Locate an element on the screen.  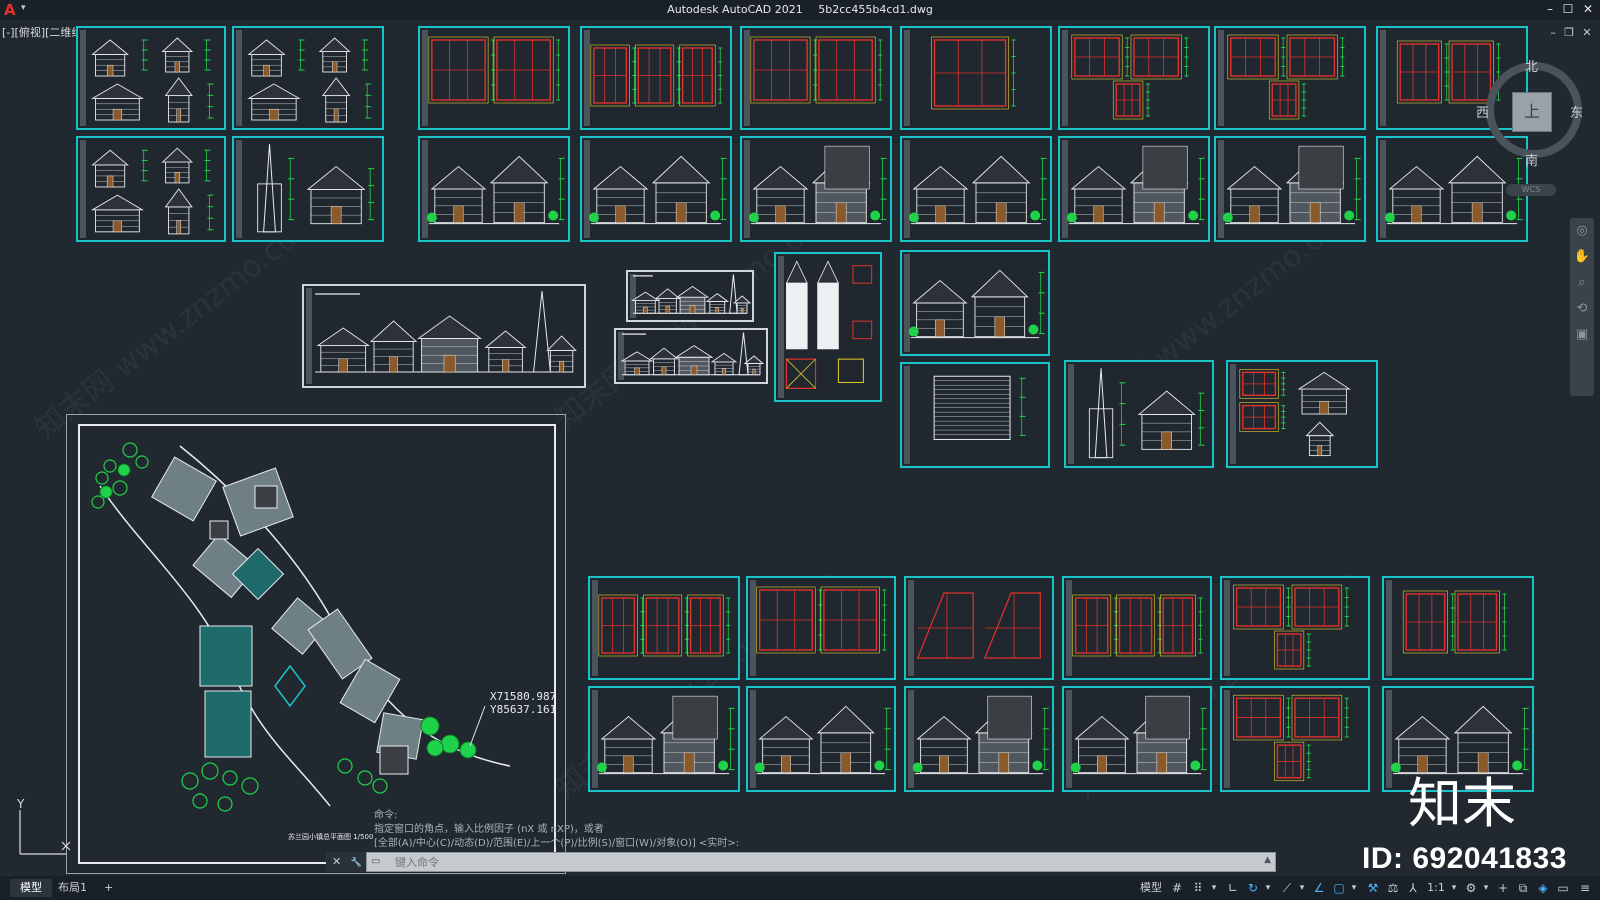
orbit-icon: ⟲ is located at coordinates (1582, 309).